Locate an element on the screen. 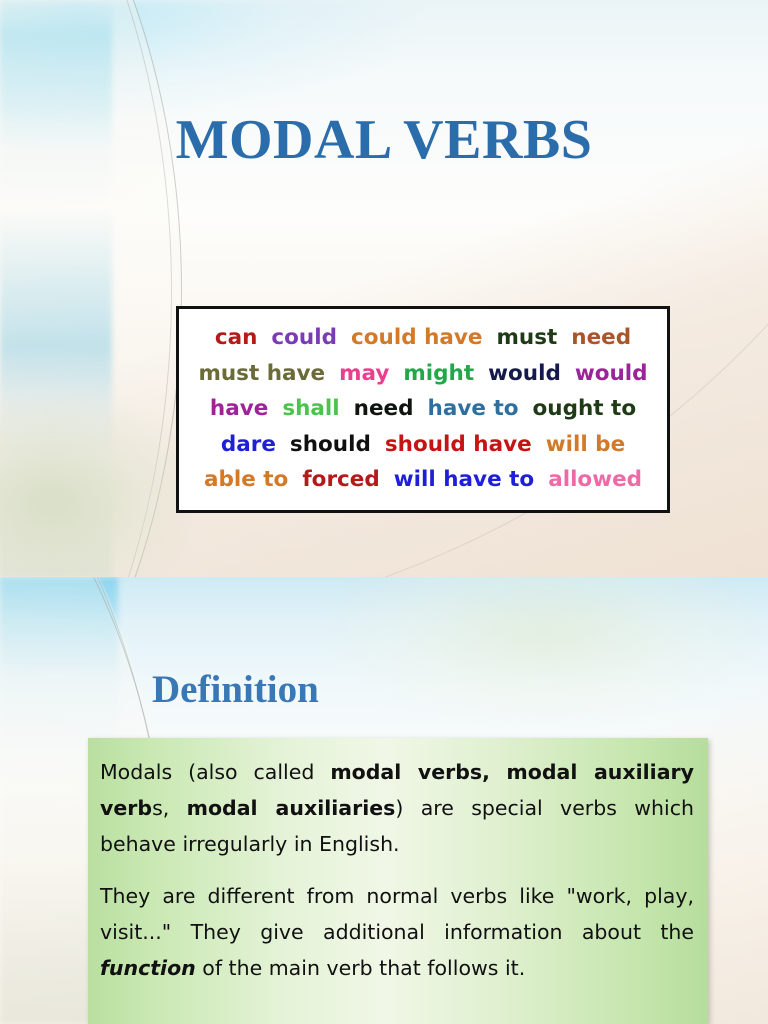  modal-word: have to is located at coordinates (473, 408).